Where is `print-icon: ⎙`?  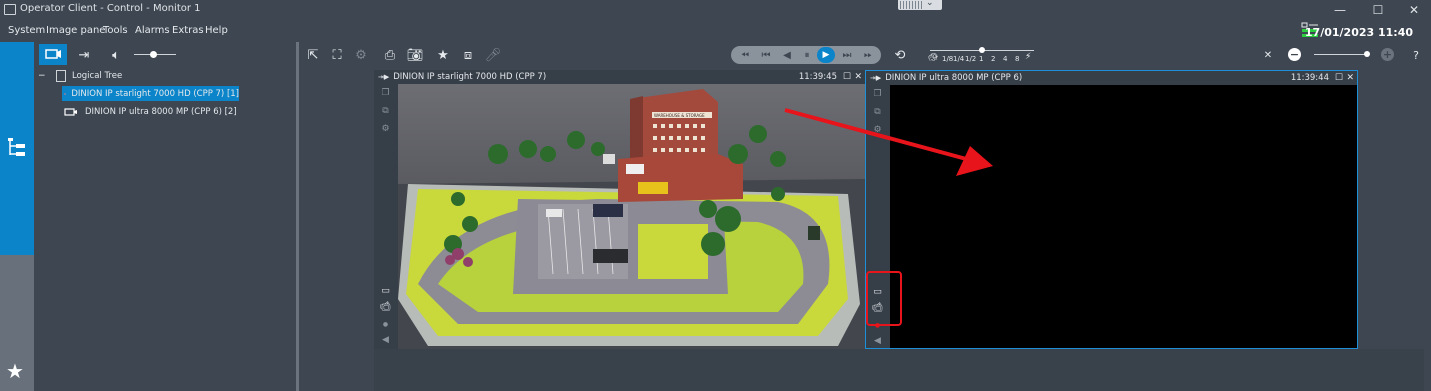
print-icon: ⎙ is located at coordinates (390, 55).